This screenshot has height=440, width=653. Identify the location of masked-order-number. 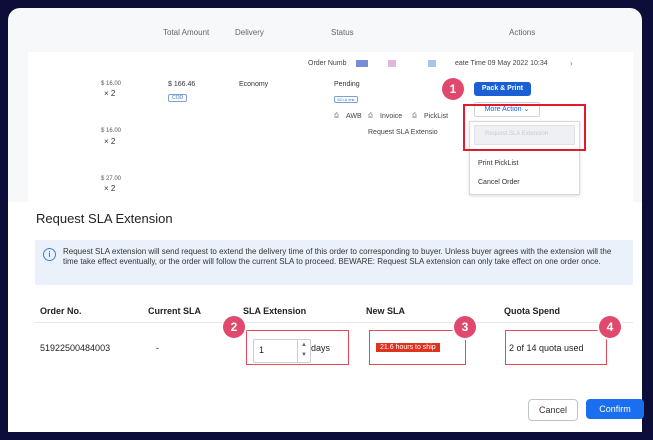
(362, 63).